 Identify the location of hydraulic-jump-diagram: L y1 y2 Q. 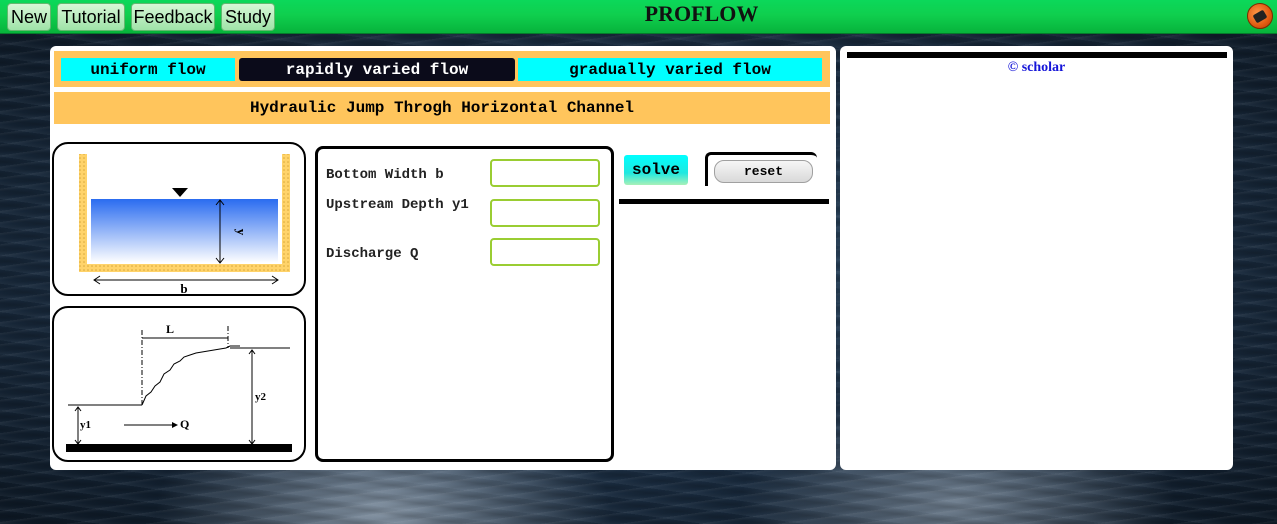
(179, 384).